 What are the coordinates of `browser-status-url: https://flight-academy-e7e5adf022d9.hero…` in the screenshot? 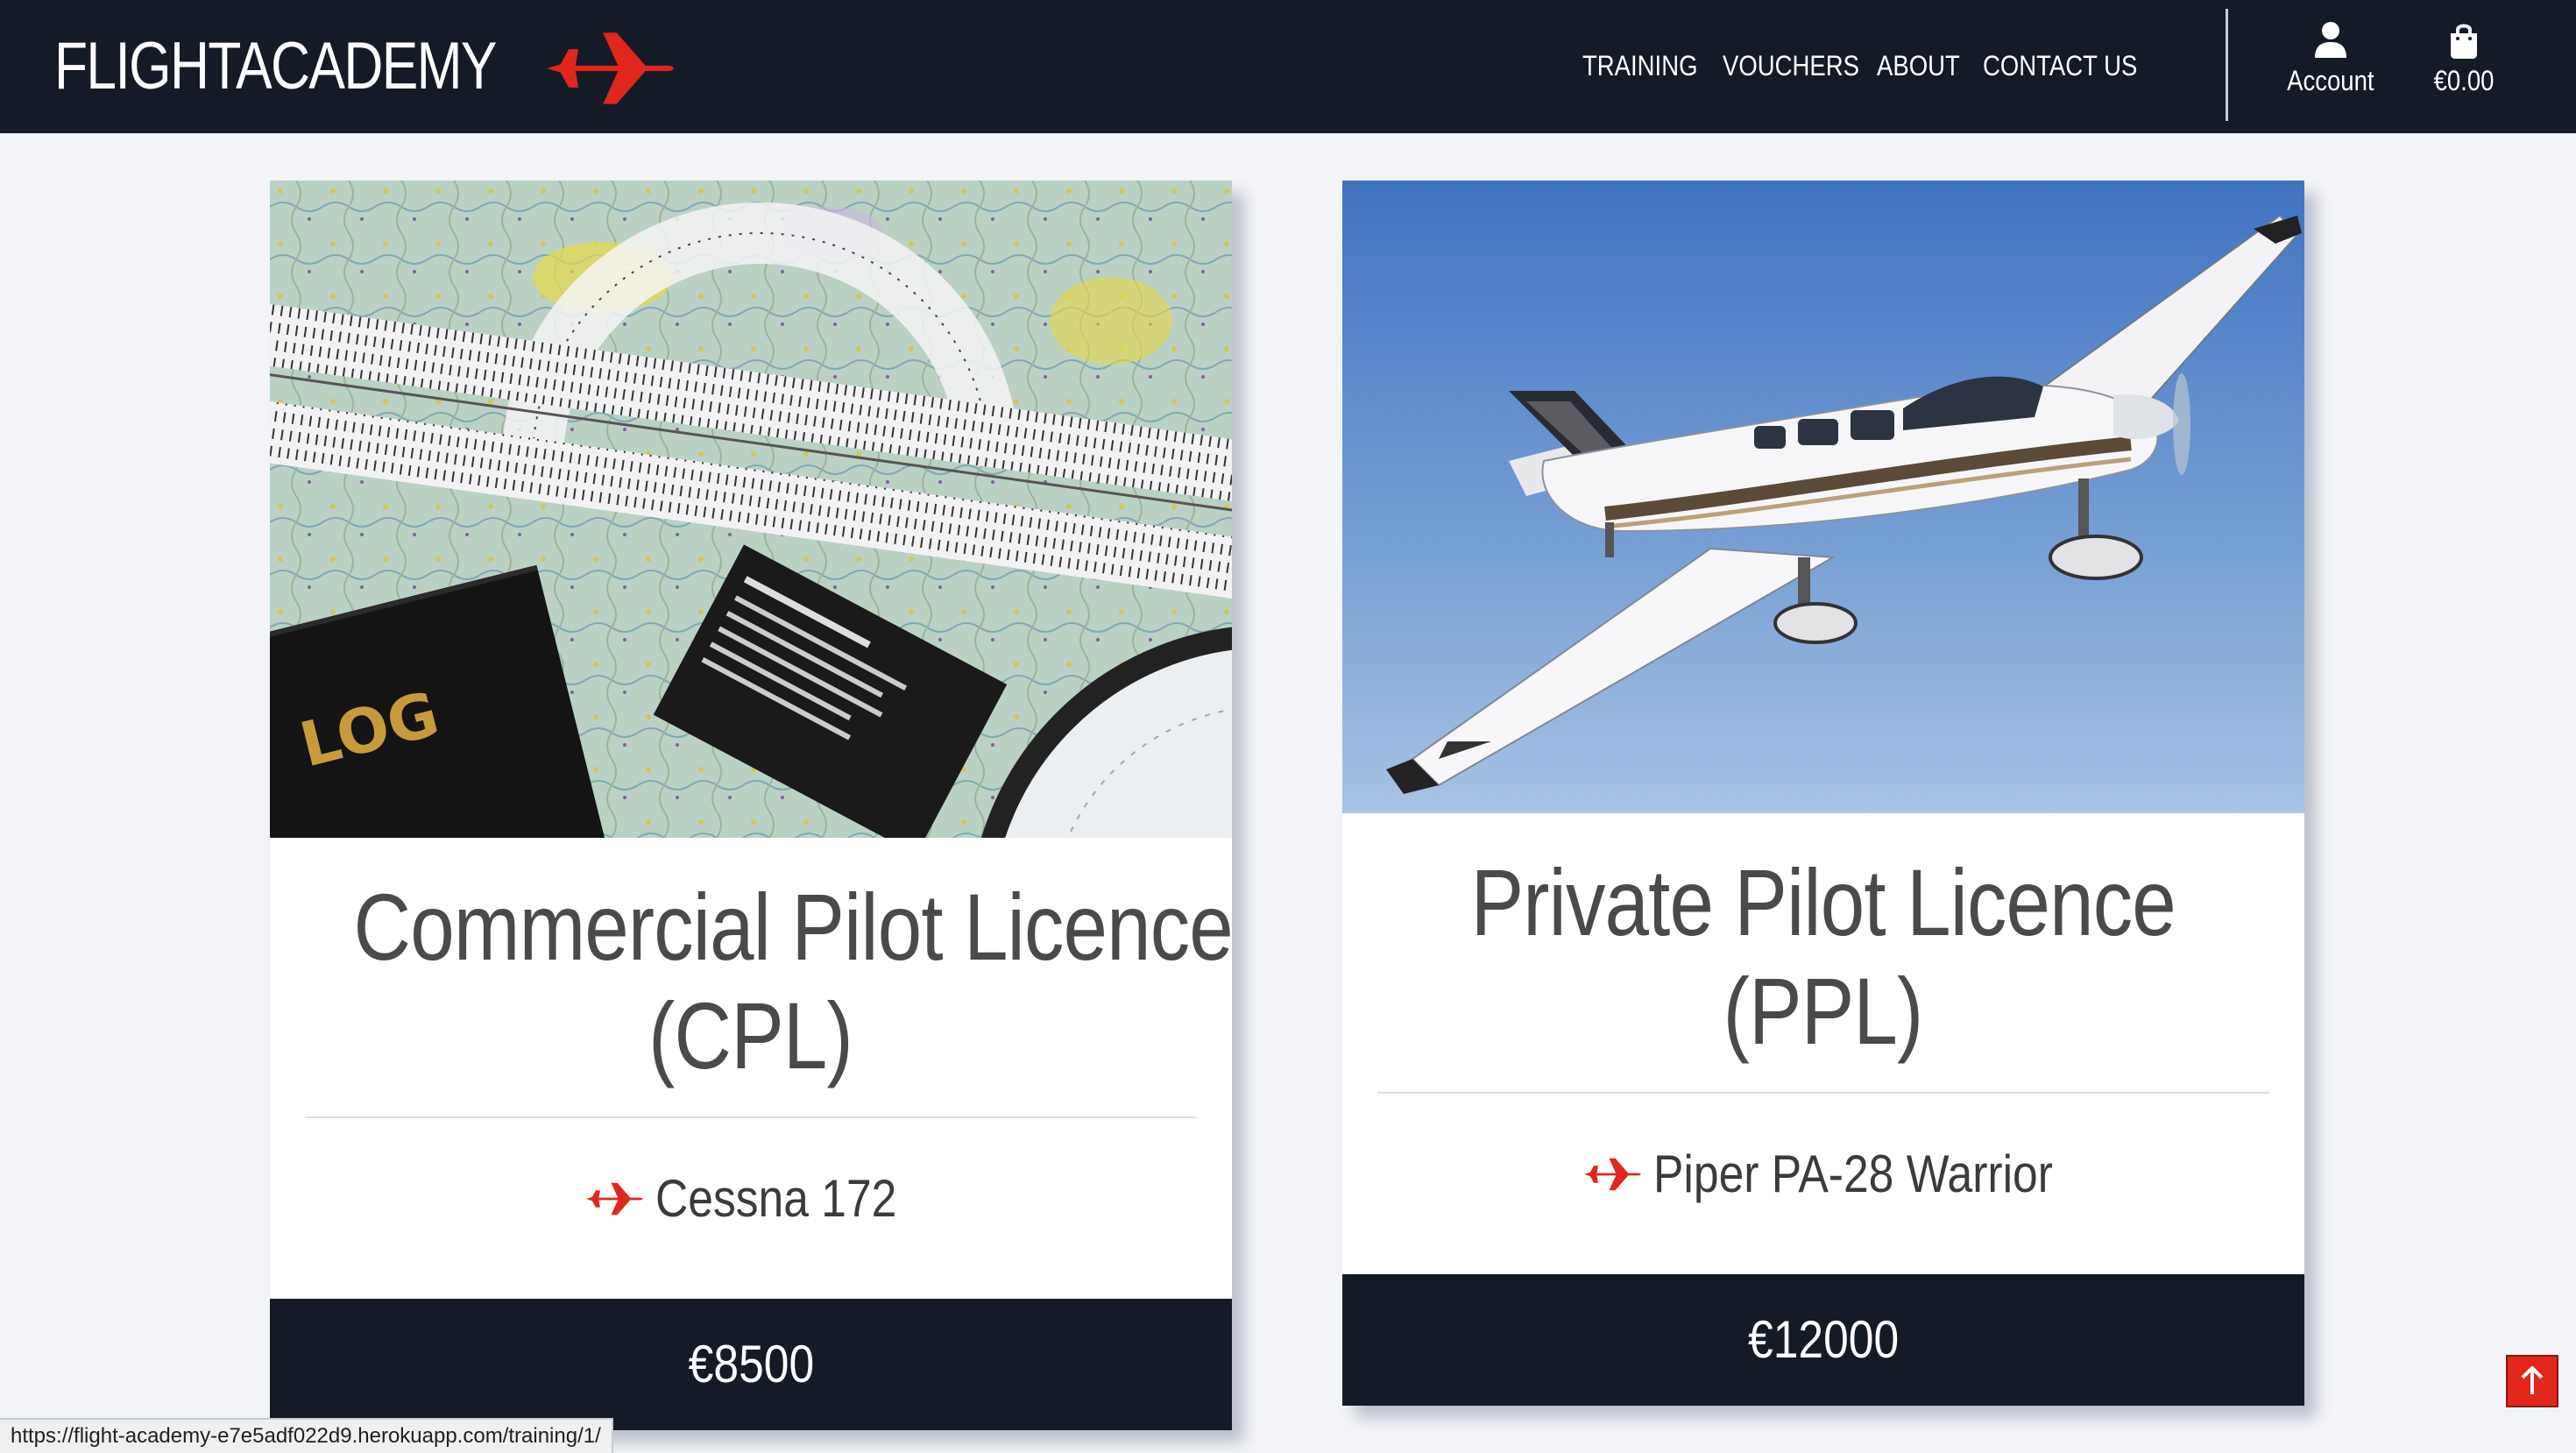 It's located at (306, 1435).